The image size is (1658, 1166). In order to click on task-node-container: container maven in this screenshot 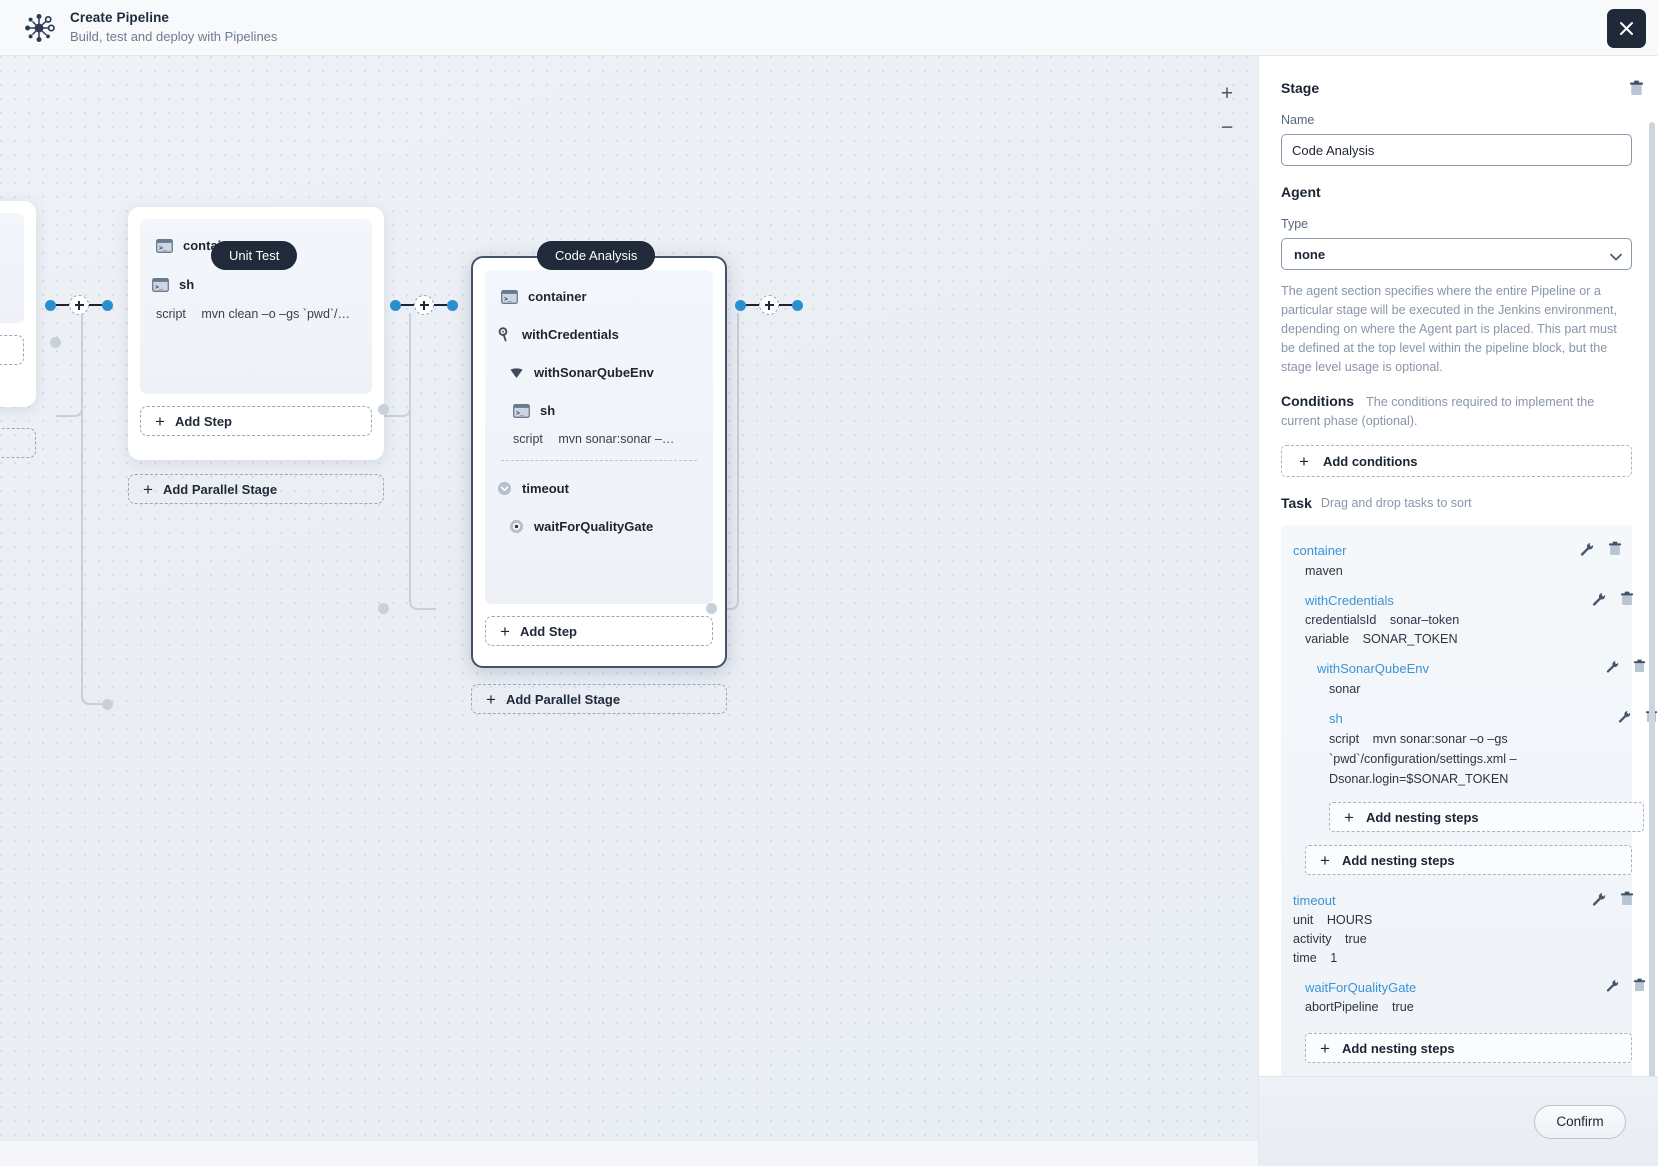, I will do `click(1457, 559)`.